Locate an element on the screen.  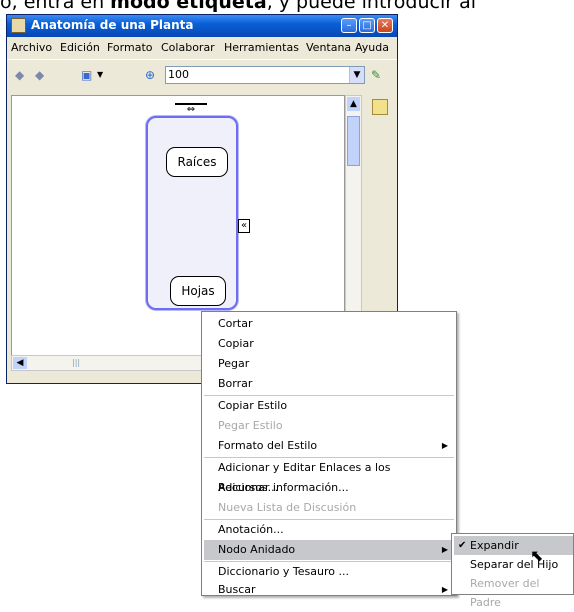
zoom-icon: ⊕ is located at coordinates (152, 75).